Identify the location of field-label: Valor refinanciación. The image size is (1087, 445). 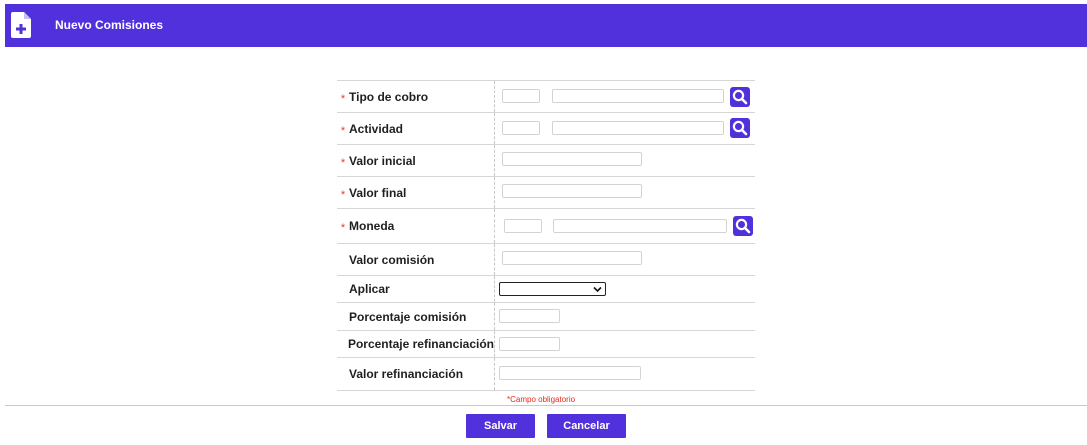
(406, 374).